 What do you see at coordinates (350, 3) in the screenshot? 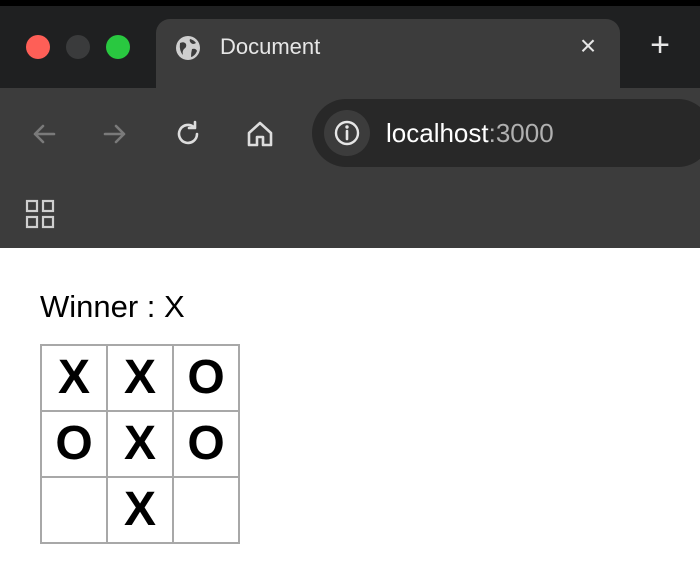
I see `window-top-edge` at bounding box center [350, 3].